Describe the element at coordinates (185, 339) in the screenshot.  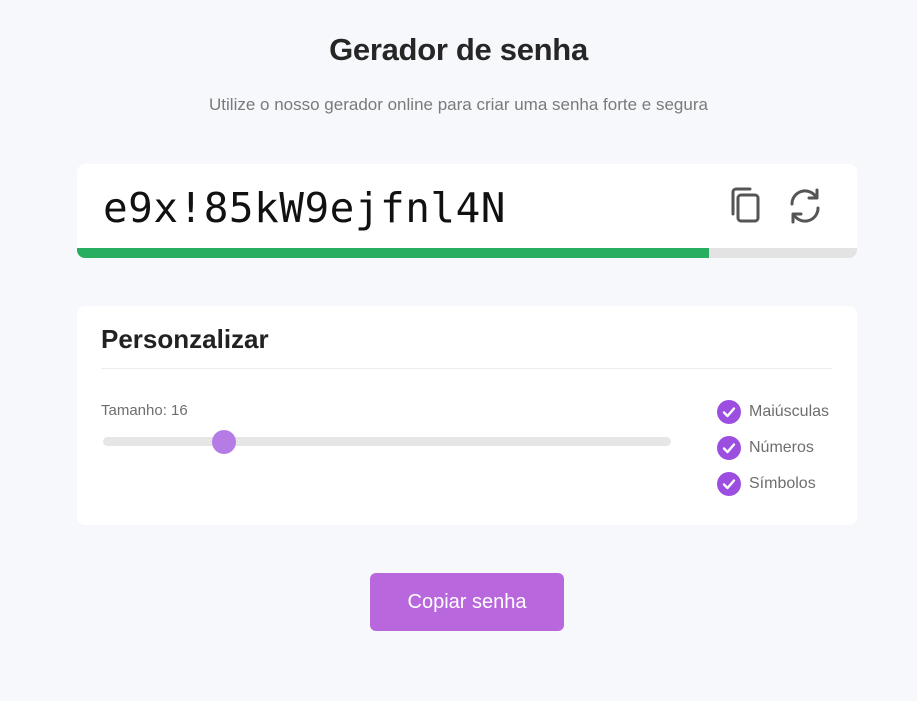
I see `customize-title: Personzalizar` at that location.